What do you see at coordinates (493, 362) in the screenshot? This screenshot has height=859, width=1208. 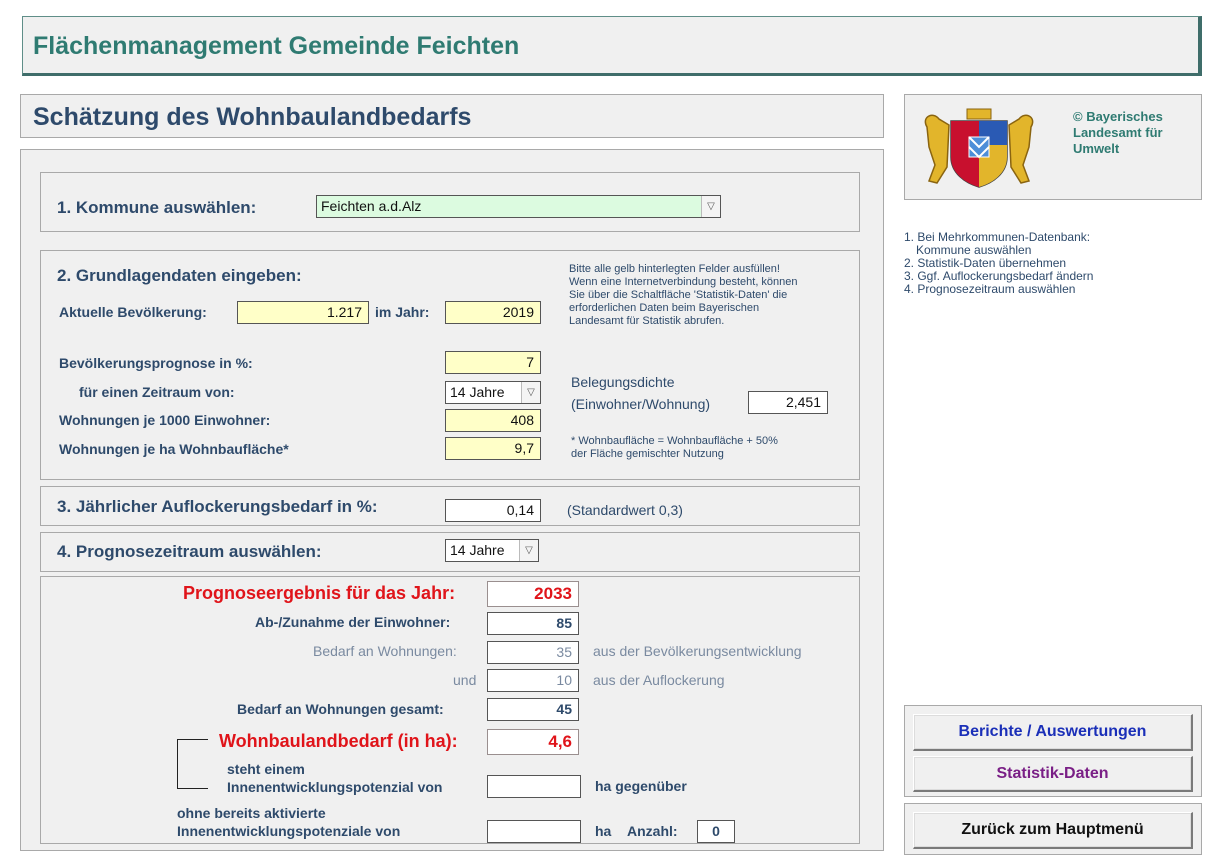 I see `forecast-field: 7` at bounding box center [493, 362].